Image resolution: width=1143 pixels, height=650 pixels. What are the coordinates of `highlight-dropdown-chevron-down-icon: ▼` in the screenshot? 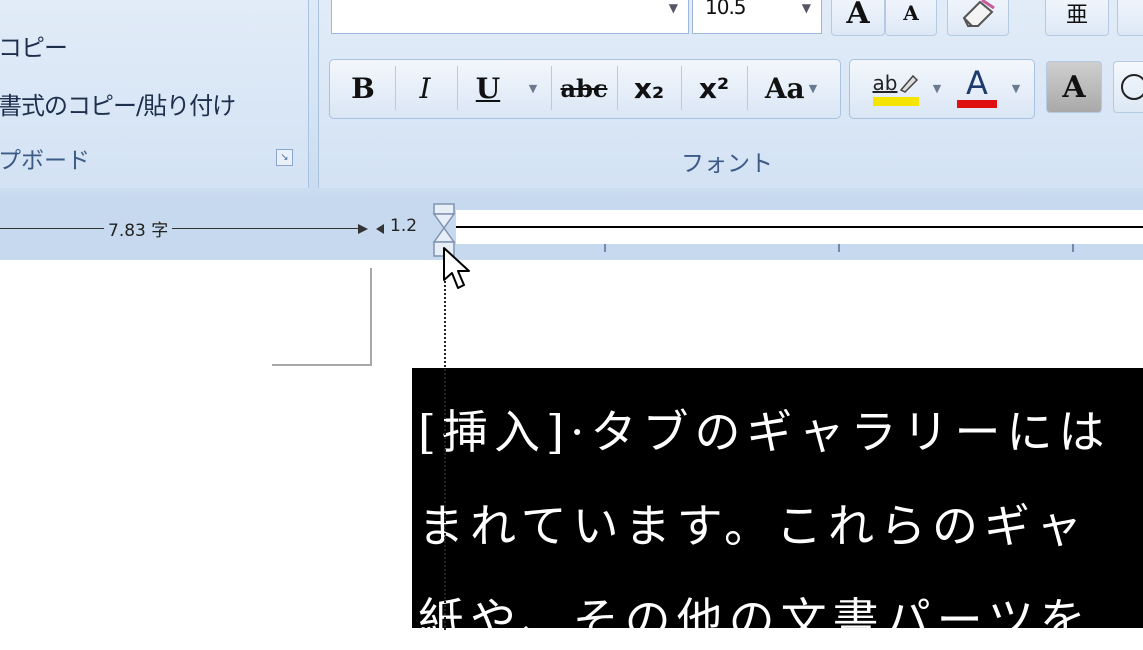 It's located at (937, 88).